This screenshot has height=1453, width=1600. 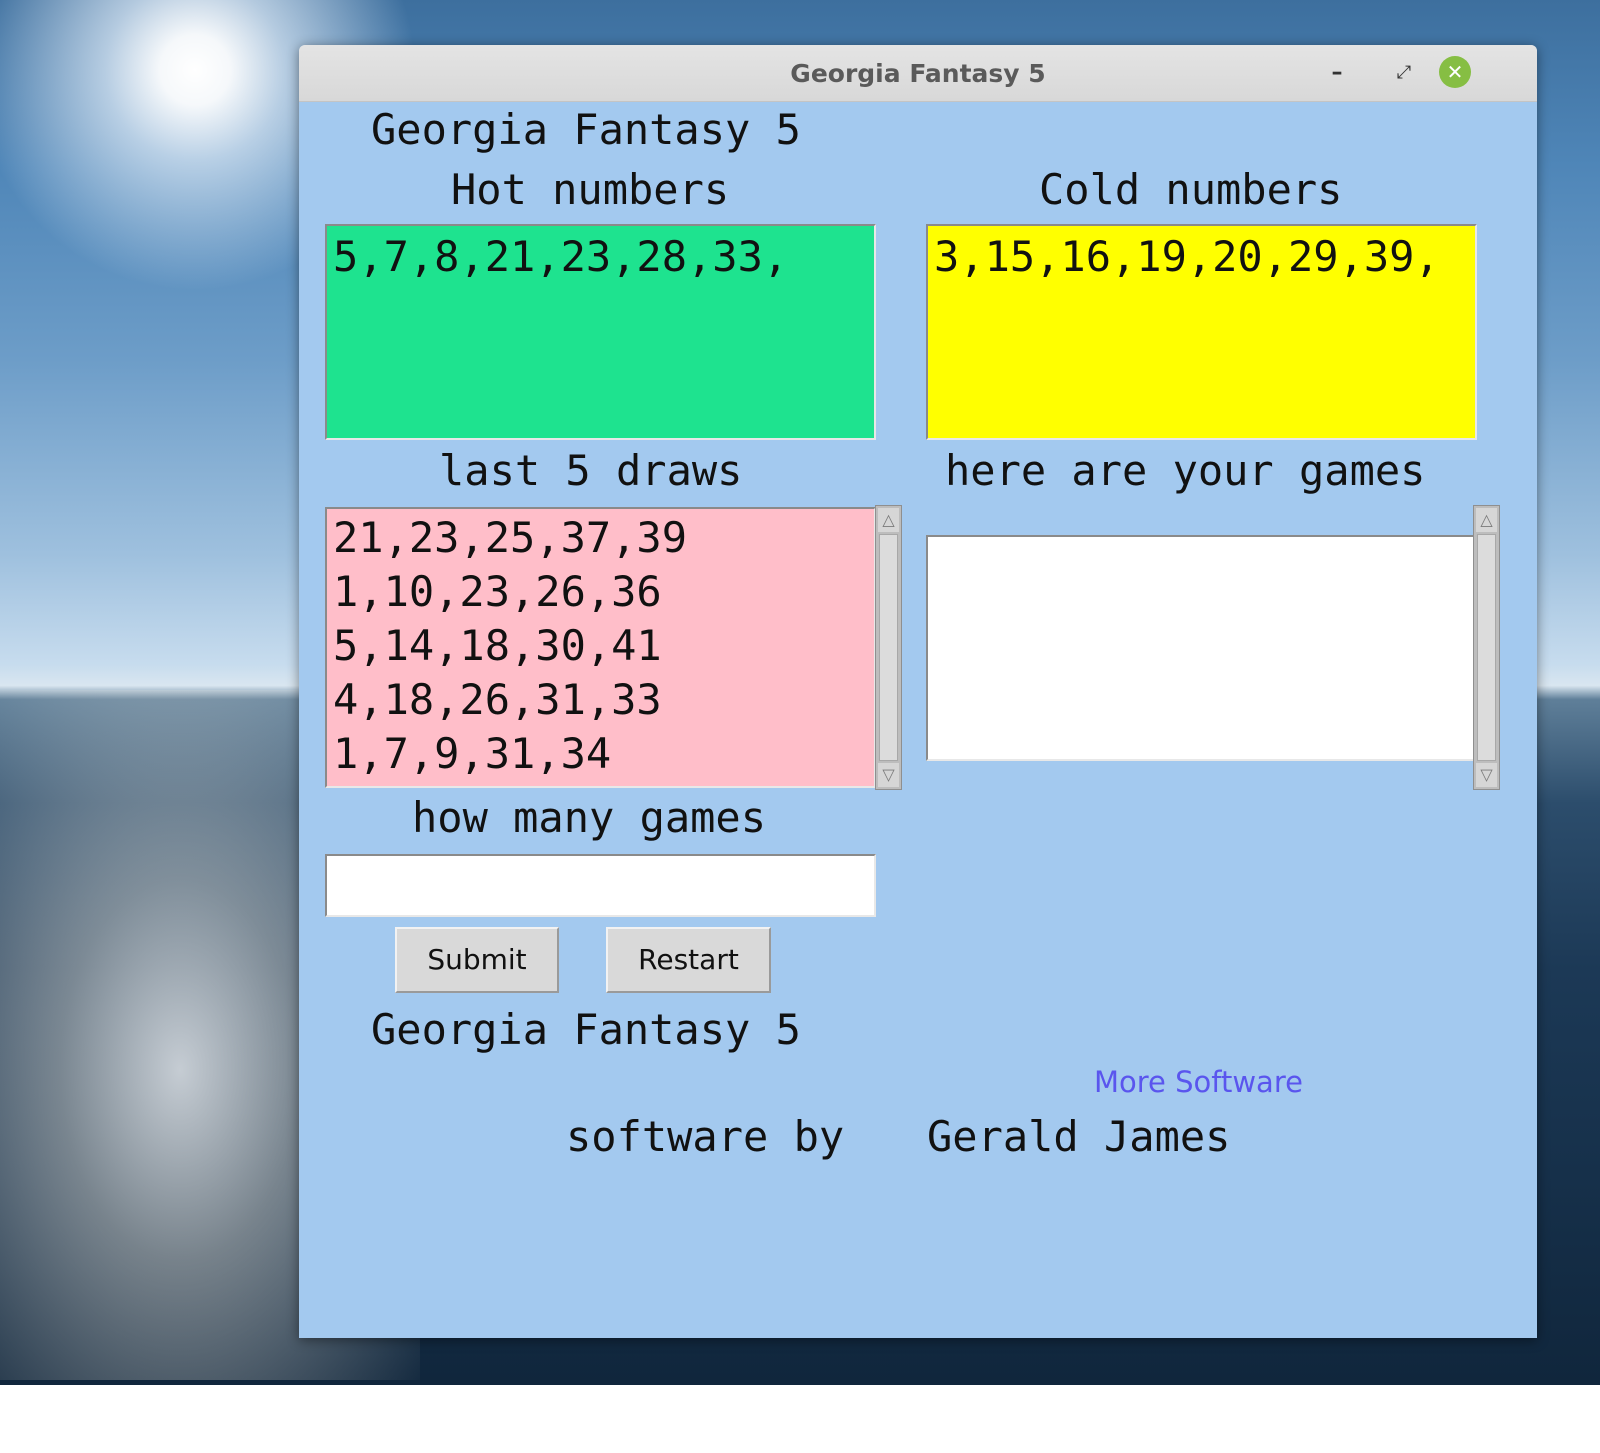 I want to click on submit-button: Submit, so click(x=477, y=960).